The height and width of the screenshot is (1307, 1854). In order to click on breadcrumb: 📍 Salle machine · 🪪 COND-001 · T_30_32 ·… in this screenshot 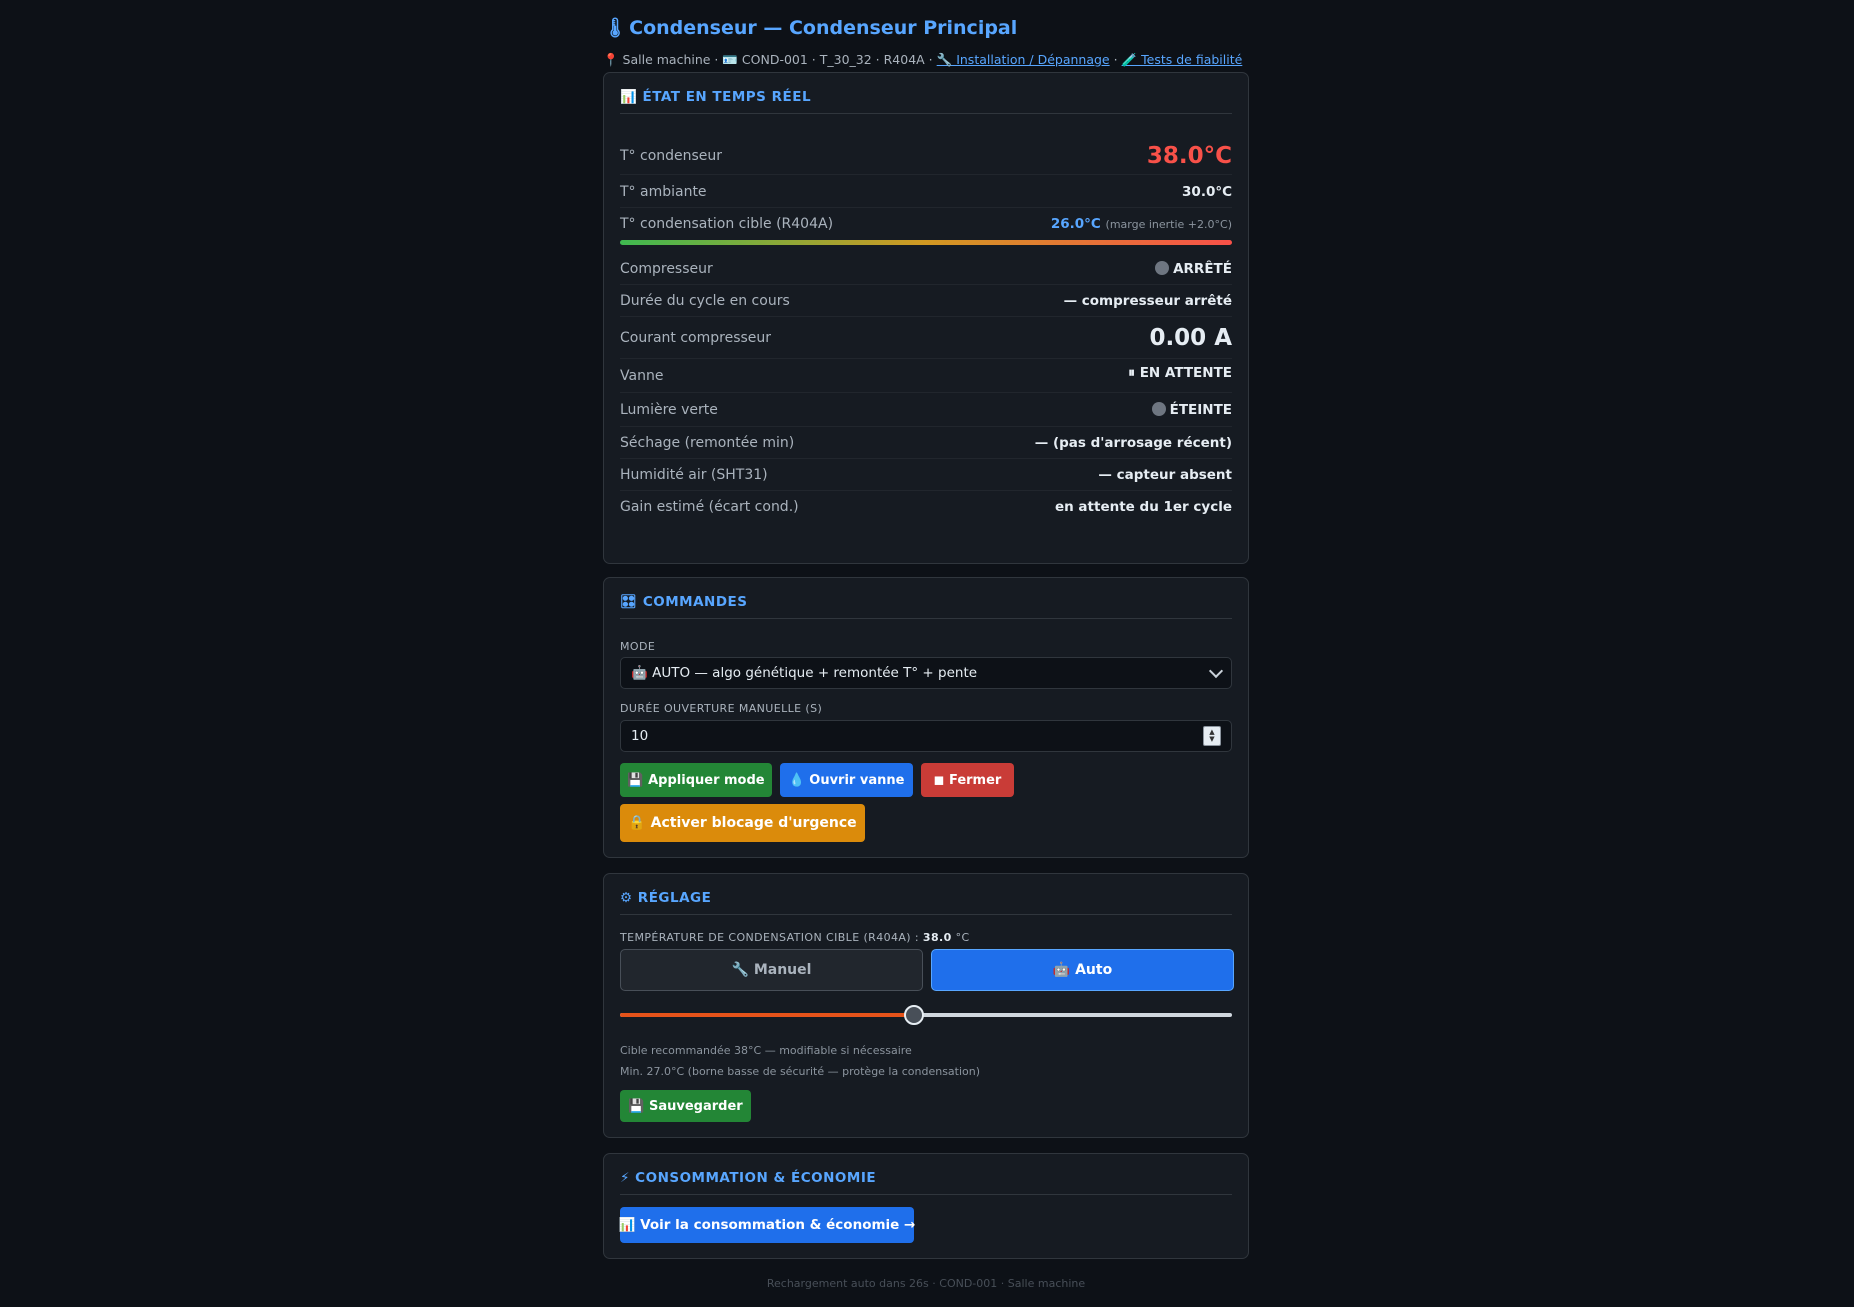, I will do `click(922, 60)`.